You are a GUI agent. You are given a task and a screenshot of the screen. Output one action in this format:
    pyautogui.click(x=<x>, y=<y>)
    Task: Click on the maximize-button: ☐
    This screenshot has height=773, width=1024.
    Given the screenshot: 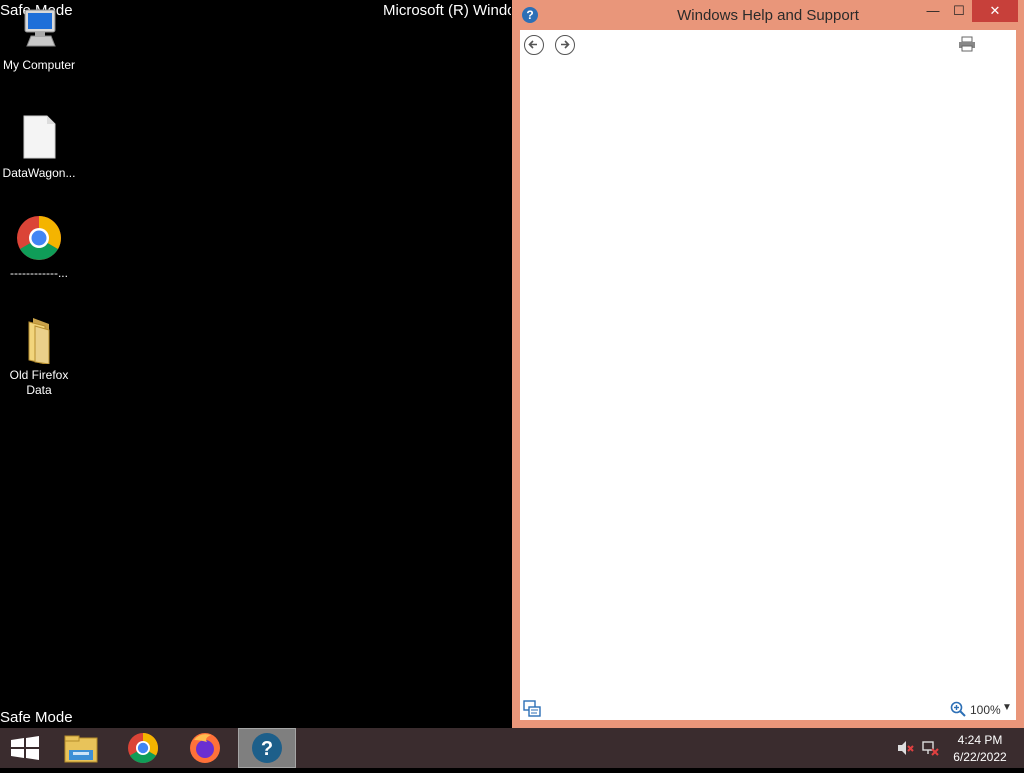 What is the action you would take?
    pyautogui.click(x=959, y=11)
    